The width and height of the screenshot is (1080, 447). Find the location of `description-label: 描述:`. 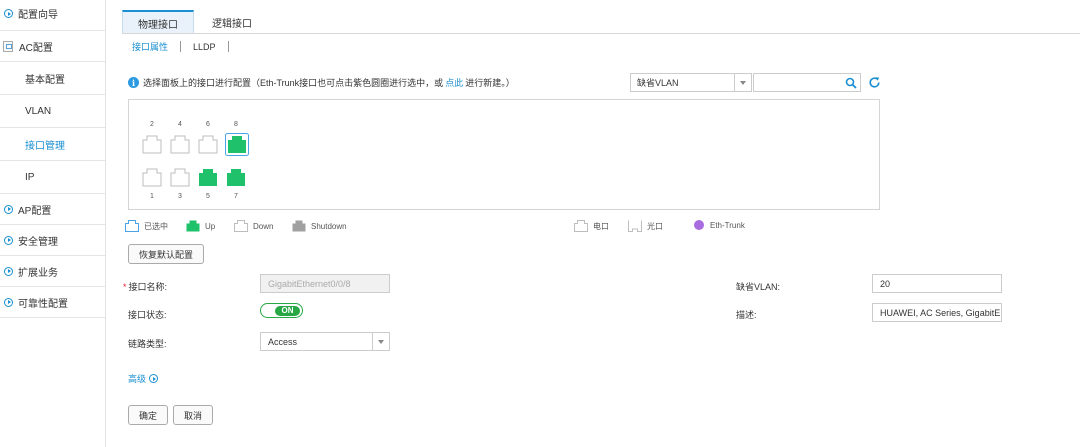

description-label: 描述: is located at coordinates (746, 315).